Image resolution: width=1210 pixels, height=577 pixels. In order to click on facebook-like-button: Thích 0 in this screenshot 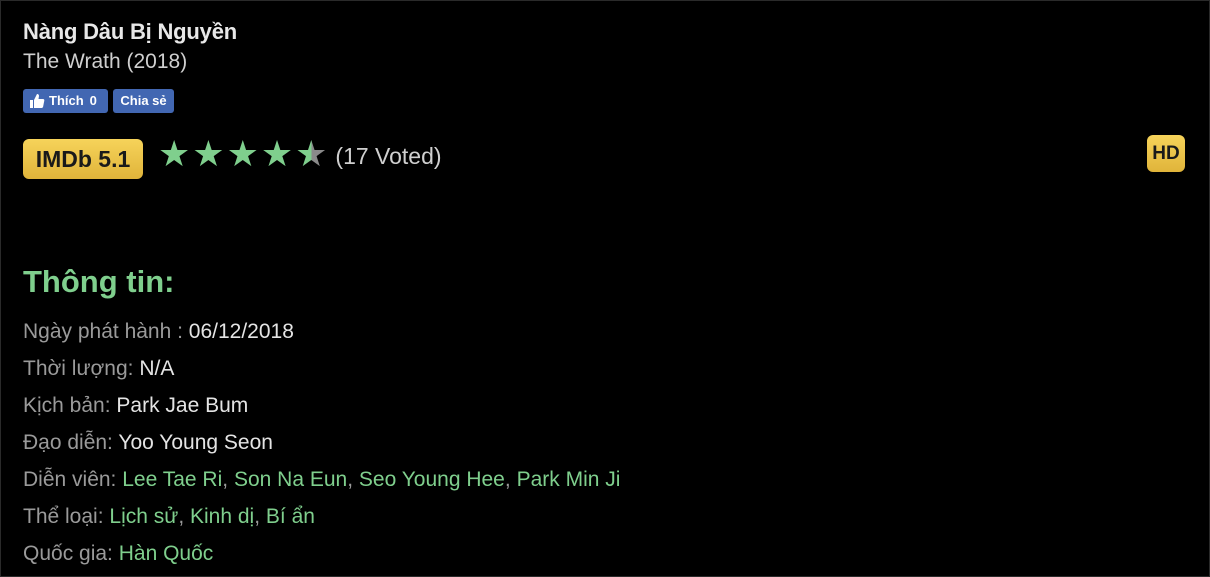, I will do `click(65, 101)`.